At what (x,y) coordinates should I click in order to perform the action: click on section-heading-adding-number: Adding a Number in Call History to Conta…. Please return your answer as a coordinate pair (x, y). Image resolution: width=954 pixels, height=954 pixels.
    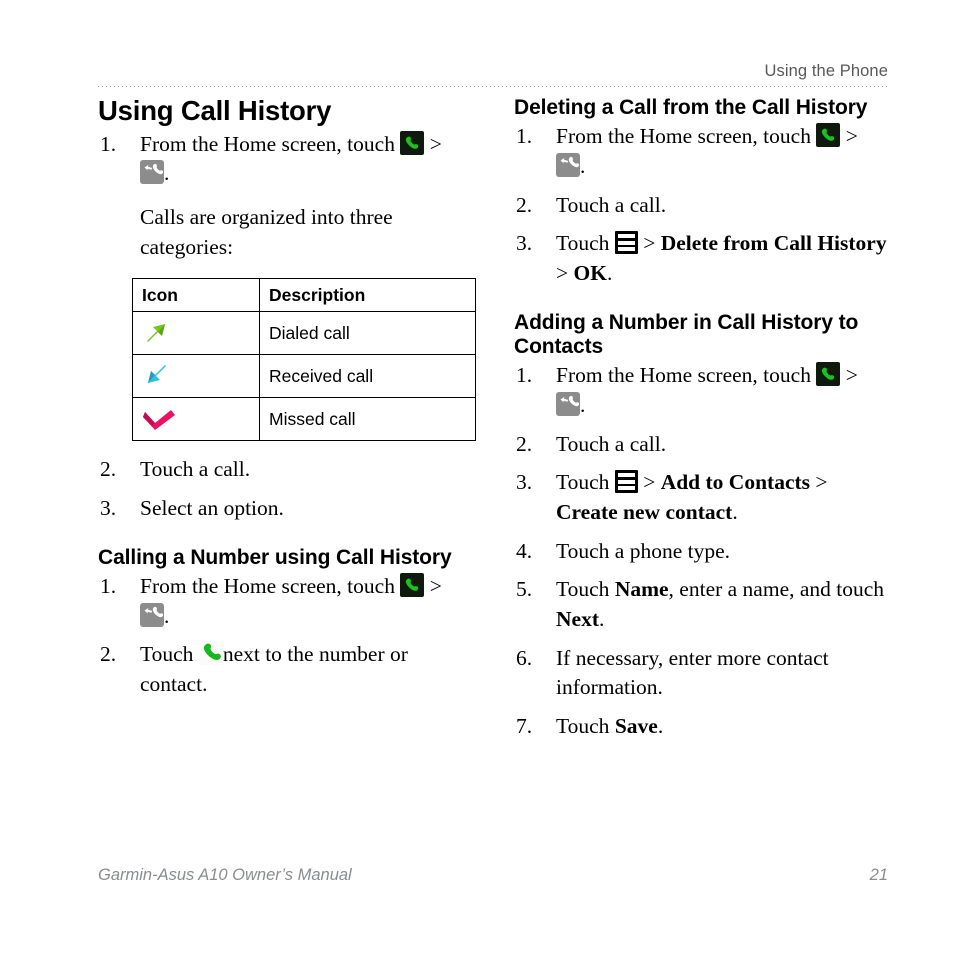
    Looking at the image, I should click on (686, 334).